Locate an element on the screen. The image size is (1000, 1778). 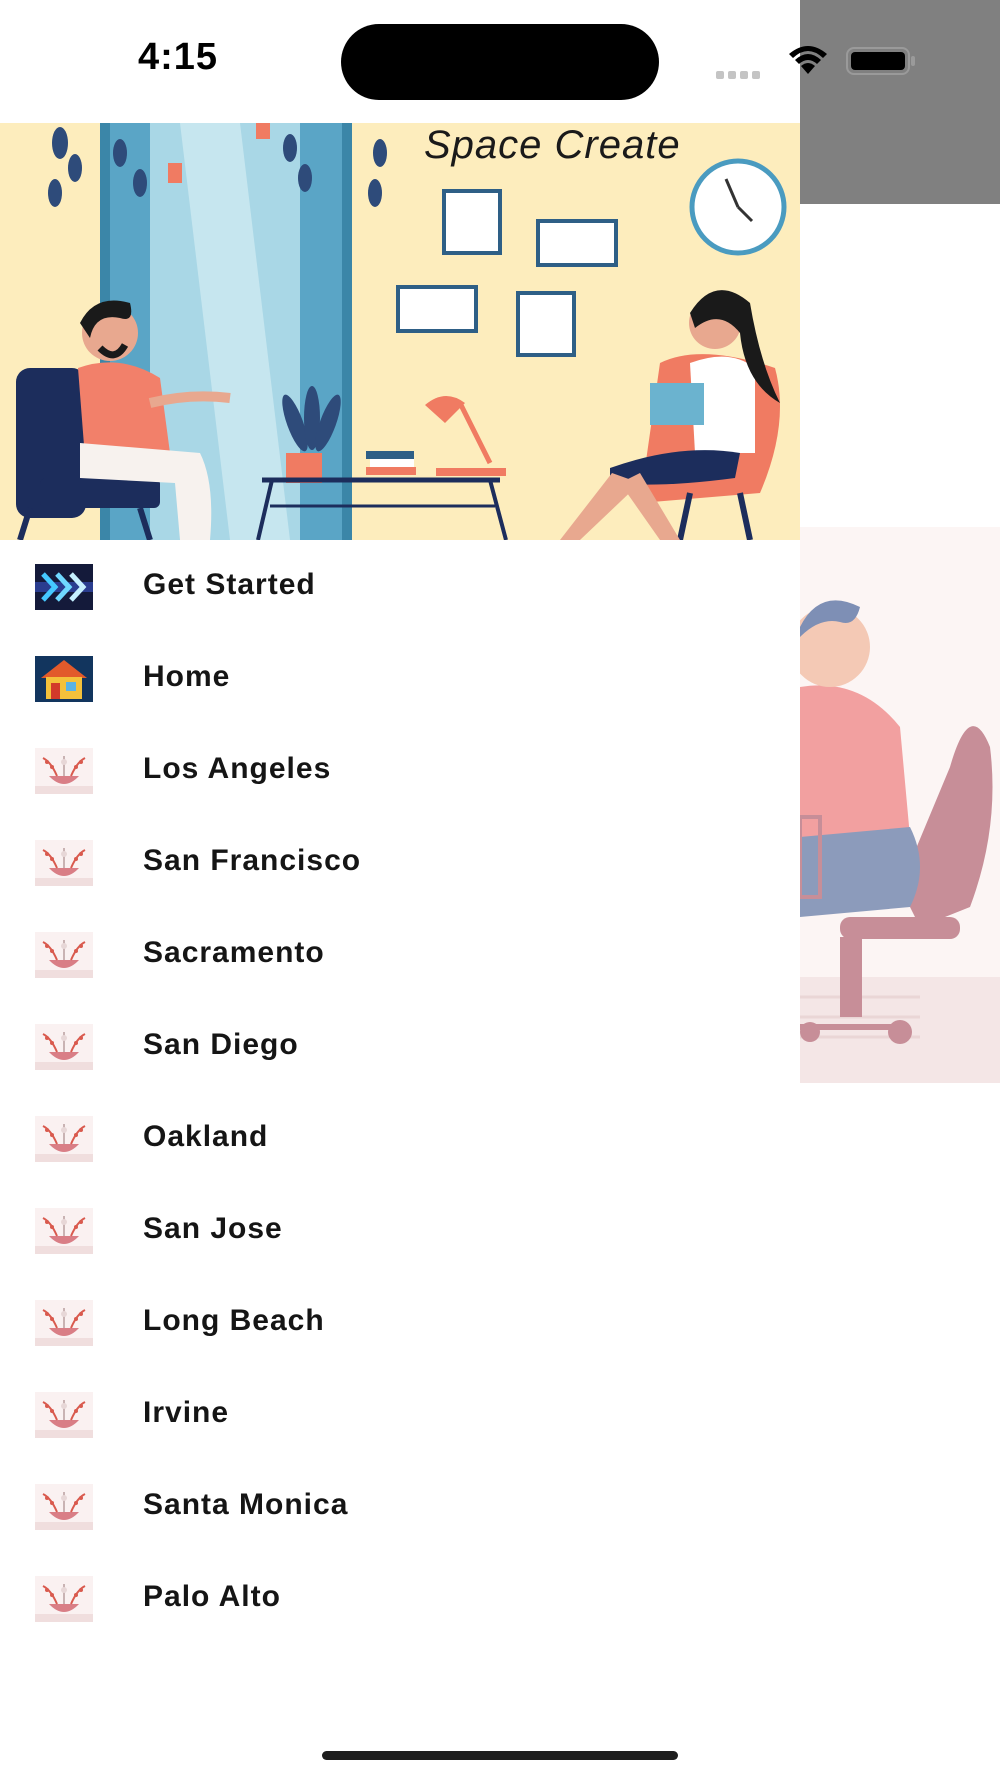
drawer-header-title: Space Create is located at coordinates (552, 145).